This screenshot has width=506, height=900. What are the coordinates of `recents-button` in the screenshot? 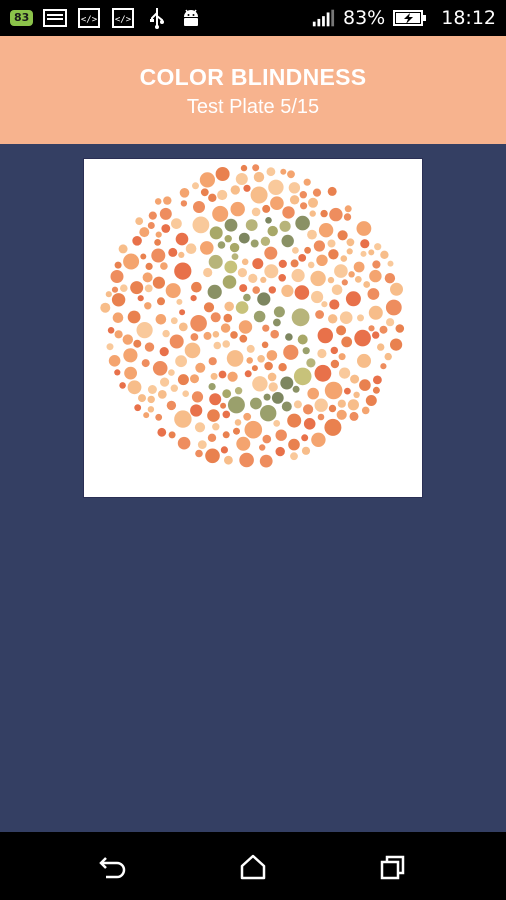 It's located at (393, 867).